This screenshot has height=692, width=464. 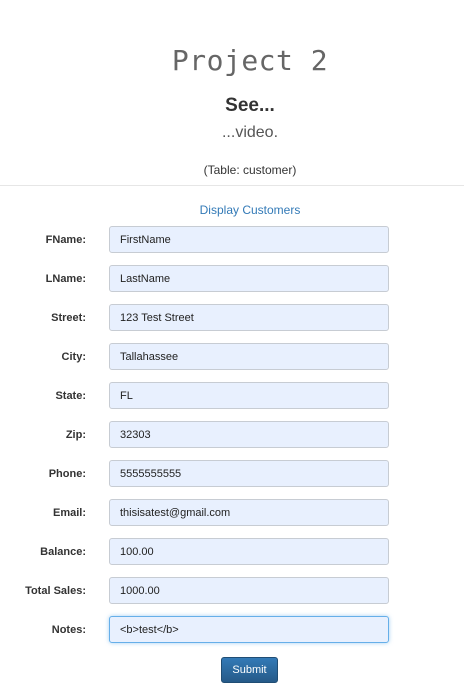 I want to click on state-input, so click(x=249, y=395).